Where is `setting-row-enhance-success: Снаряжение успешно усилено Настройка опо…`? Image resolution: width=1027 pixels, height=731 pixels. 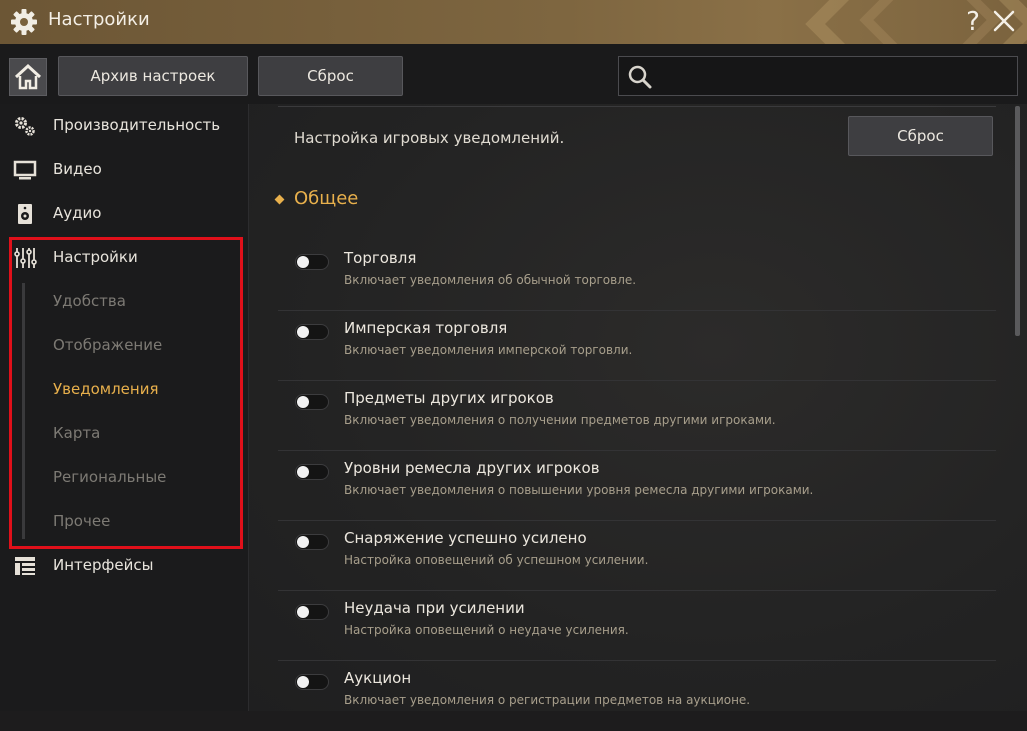
setting-row-enhance-success: Снаряжение успешно усилено Настройка опо… is located at coordinates (637, 556).